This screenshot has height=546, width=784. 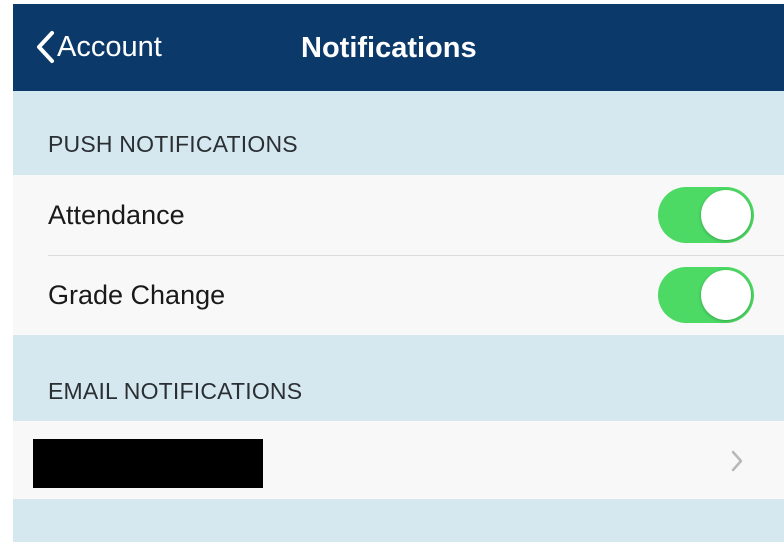 What do you see at coordinates (398, 460) in the screenshot?
I see `email-address-row` at bounding box center [398, 460].